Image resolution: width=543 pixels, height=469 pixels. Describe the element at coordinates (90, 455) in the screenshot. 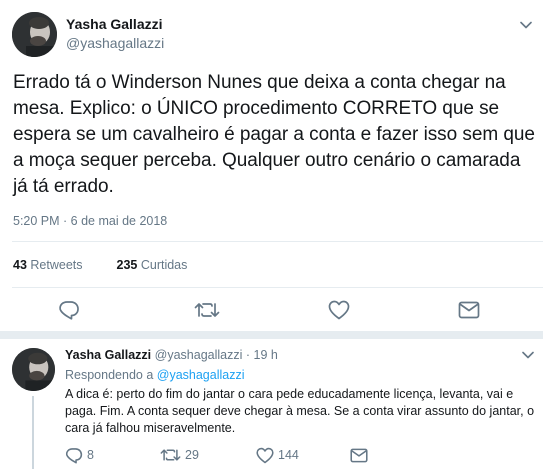

I see `reply-count: 8` at that location.